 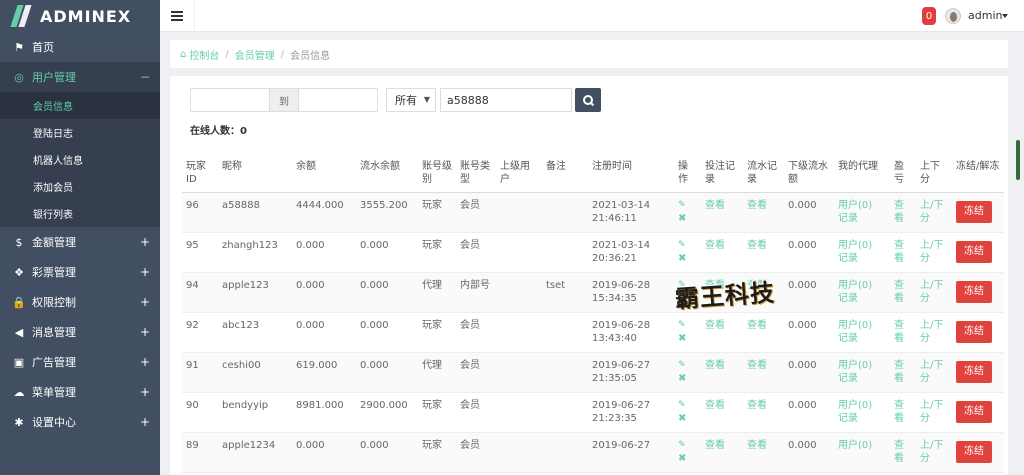 I want to click on notification-badge: 0, so click(x=929, y=16).